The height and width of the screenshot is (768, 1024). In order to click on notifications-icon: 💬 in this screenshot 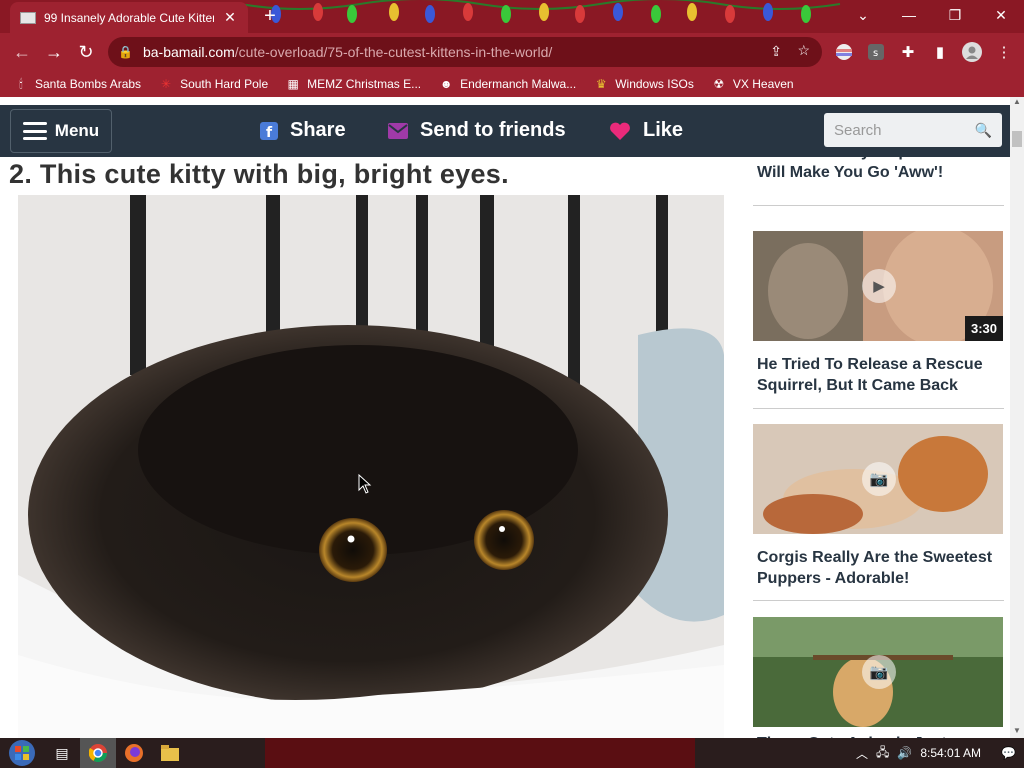, I will do `click(1008, 753)`.